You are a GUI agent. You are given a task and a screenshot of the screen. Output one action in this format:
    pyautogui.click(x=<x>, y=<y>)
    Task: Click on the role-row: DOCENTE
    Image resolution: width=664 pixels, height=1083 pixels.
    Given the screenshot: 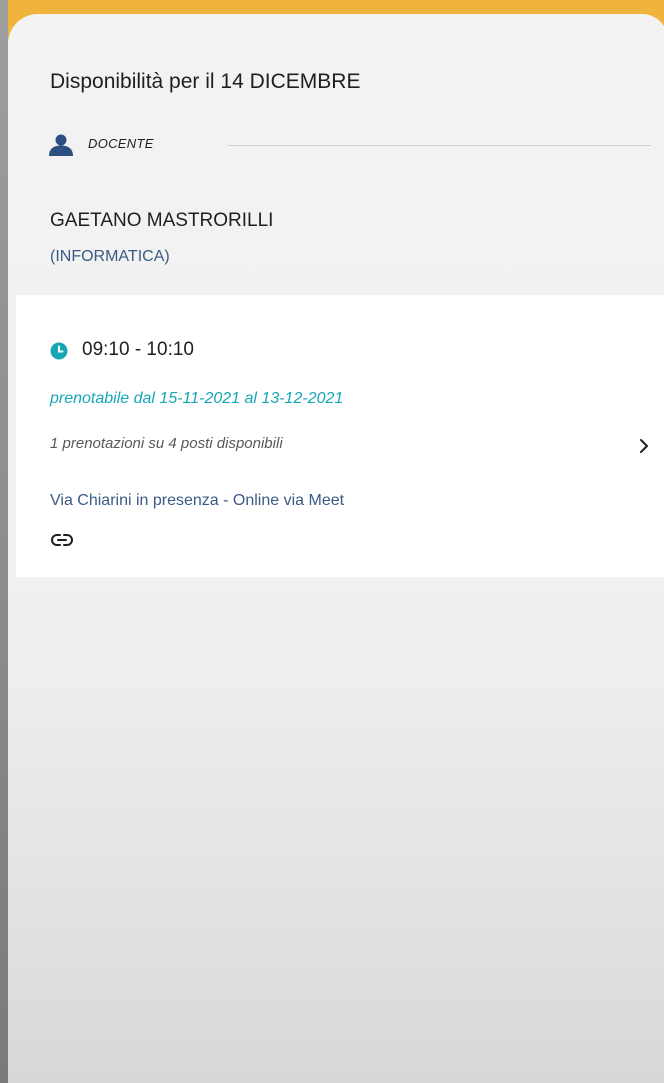 What is the action you would take?
    pyautogui.click(x=349, y=145)
    